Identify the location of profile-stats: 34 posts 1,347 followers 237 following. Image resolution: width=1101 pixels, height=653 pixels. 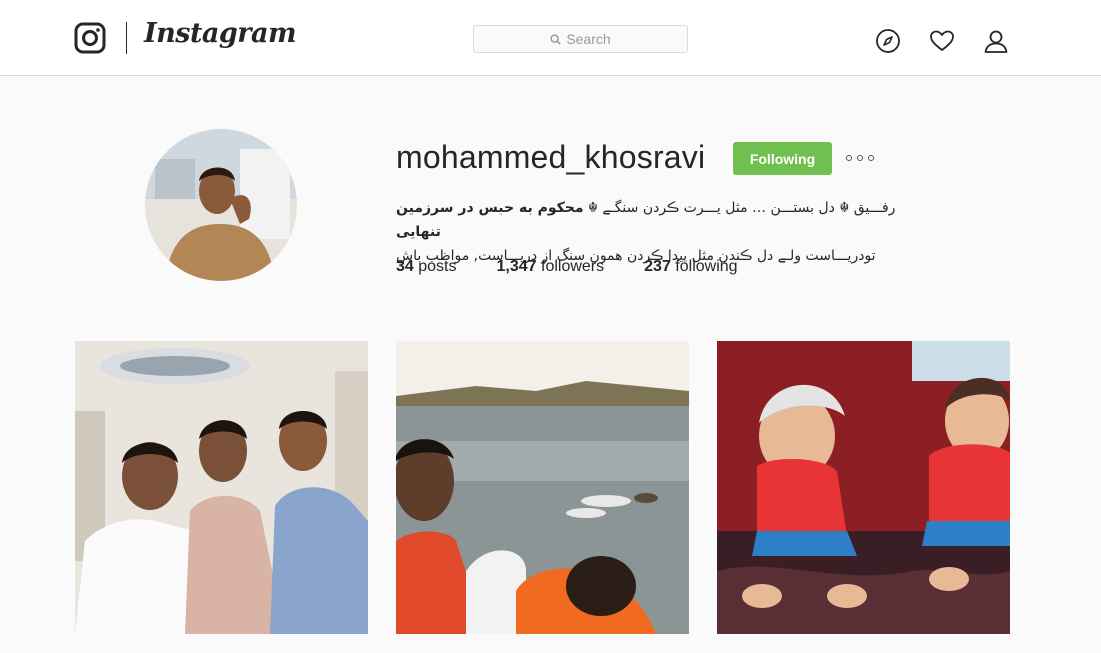
(587, 267).